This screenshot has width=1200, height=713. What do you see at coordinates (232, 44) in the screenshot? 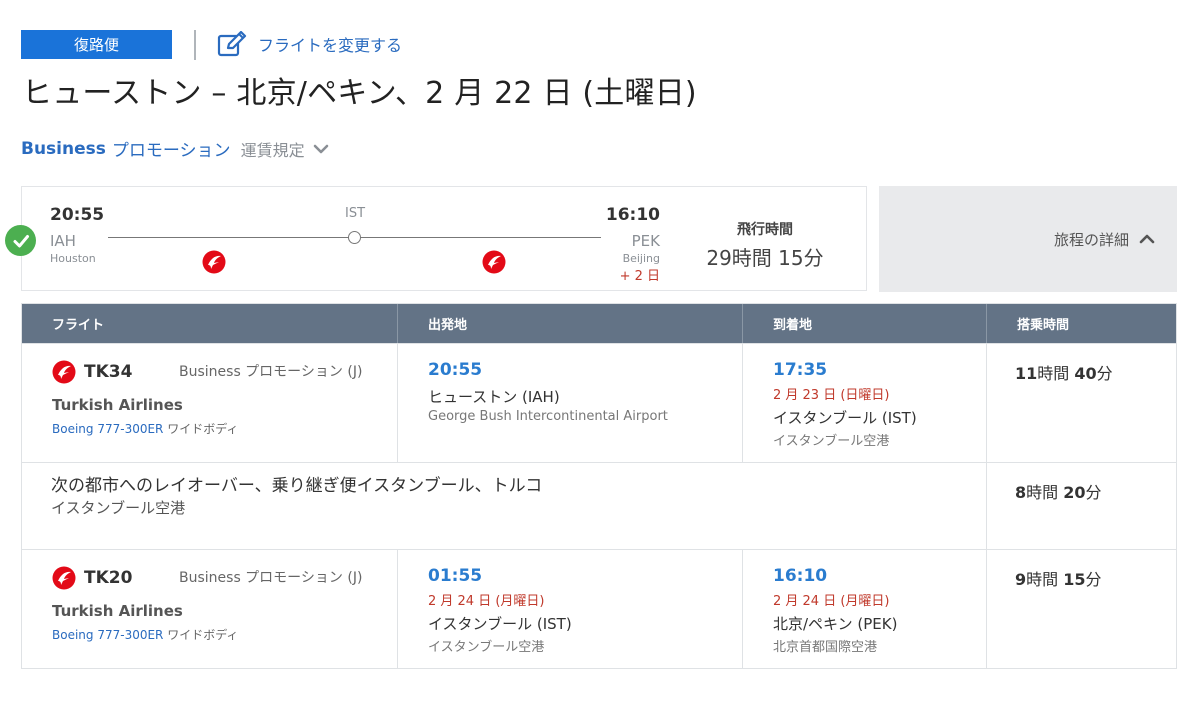
I see `edit-icon` at bounding box center [232, 44].